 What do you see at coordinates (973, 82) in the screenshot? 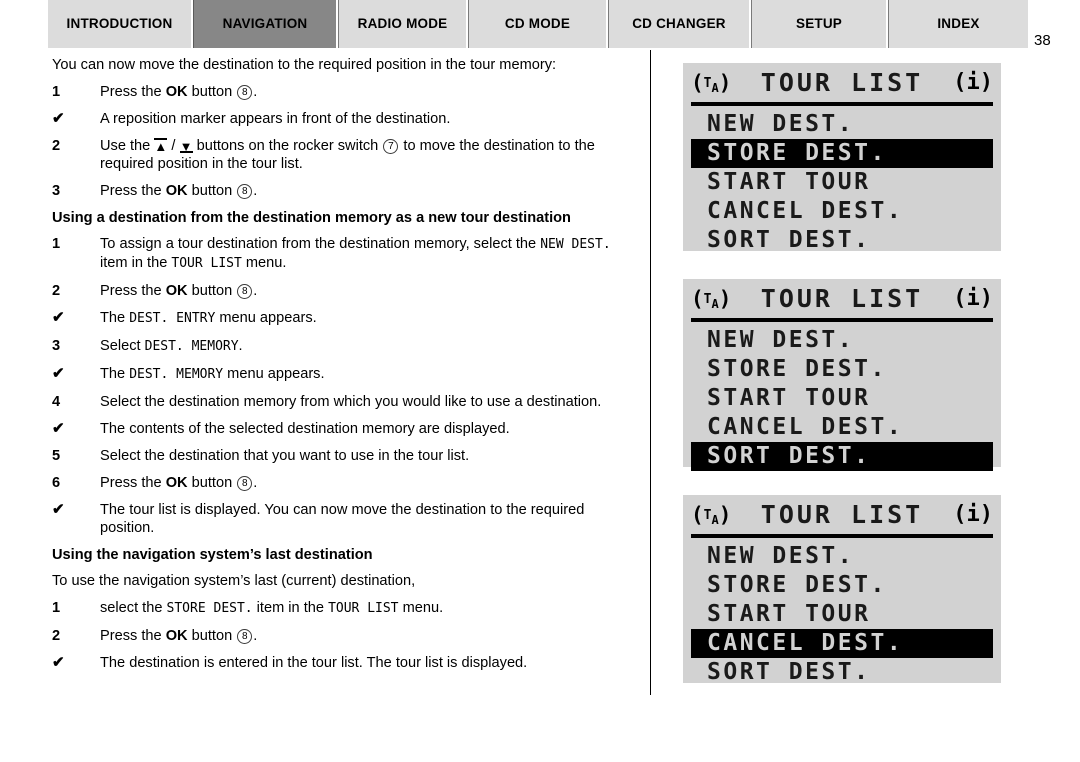
I see `info-indicator-icon: (i)` at bounding box center [973, 82].